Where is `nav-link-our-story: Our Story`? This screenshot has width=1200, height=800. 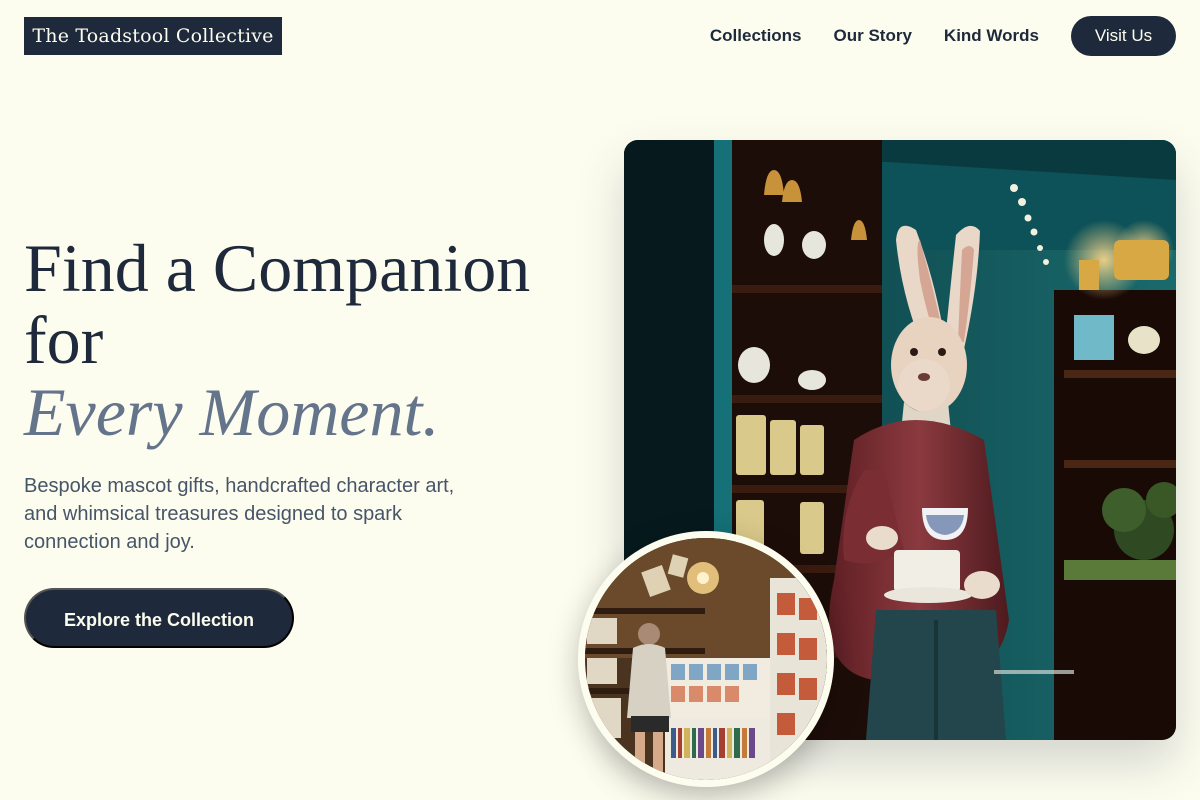
nav-link-our-story: Our Story is located at coordinates (873, 36).